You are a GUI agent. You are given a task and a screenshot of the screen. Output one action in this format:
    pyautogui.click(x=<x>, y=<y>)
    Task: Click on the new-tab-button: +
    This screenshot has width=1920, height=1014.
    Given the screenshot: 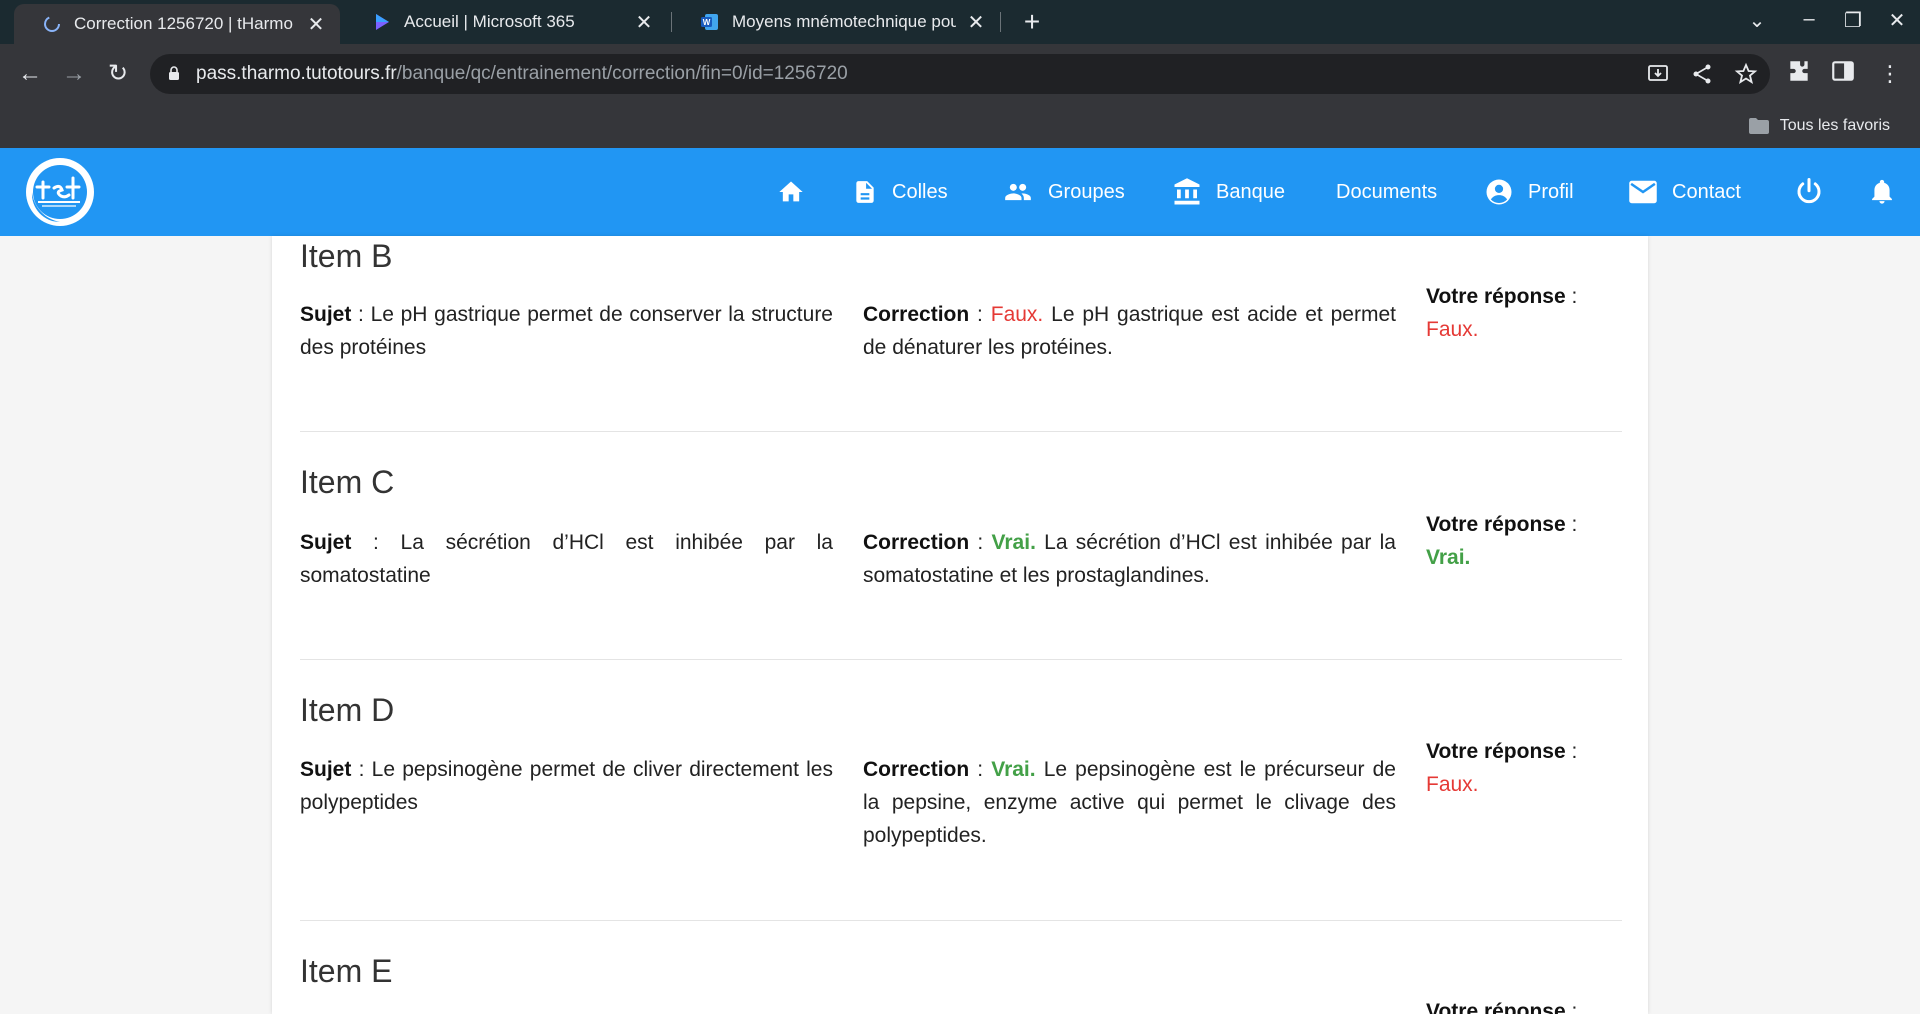 What is the action you would take?
    pyautogui.click(x=1032, y=22)
    